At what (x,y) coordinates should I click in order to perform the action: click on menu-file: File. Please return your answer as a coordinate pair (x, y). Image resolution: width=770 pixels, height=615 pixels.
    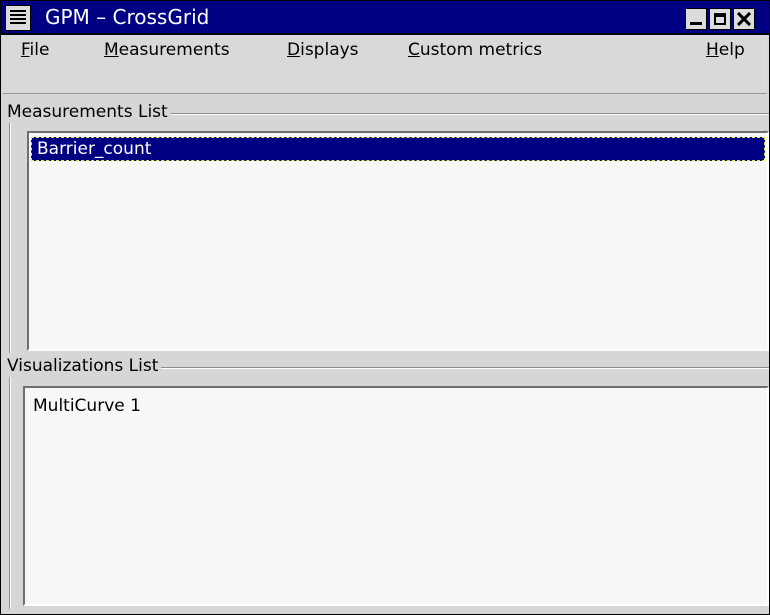
    Looking at the image, I should click on (35, 50).